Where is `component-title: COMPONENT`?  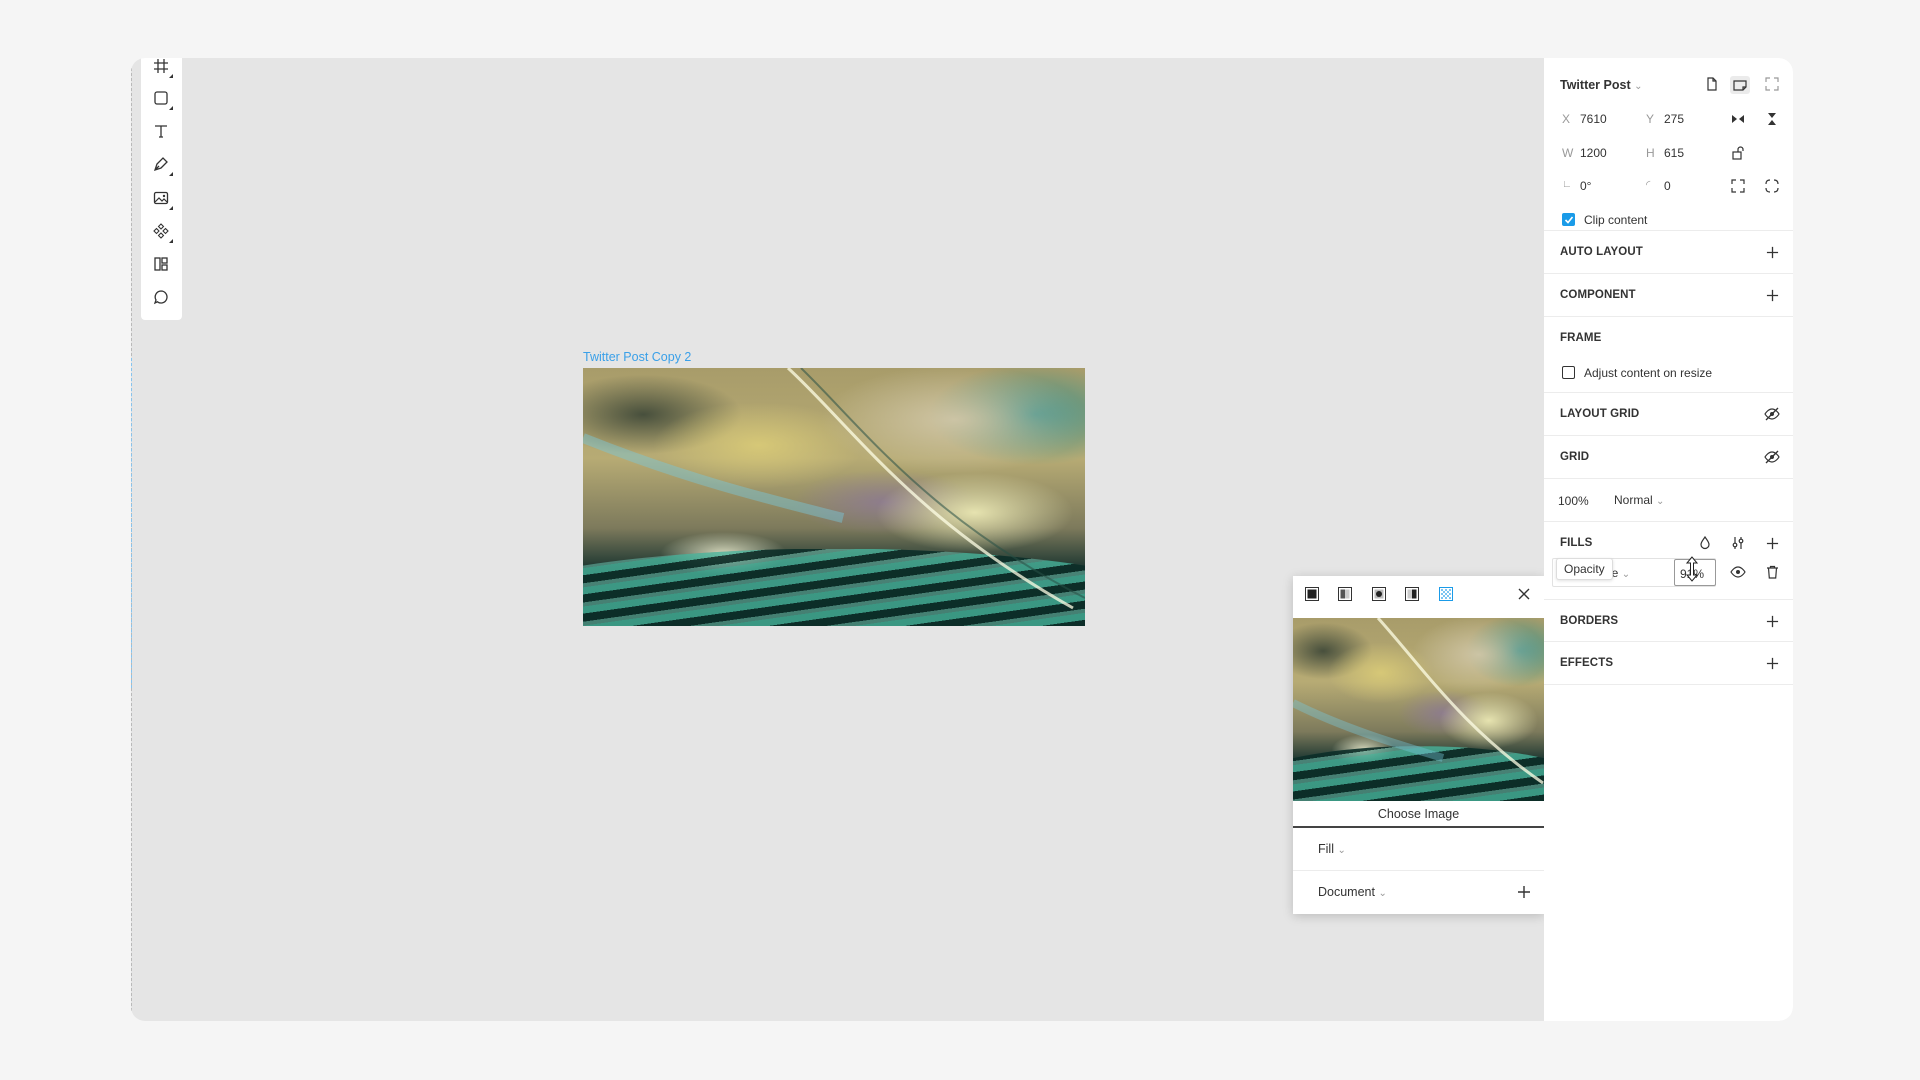
component-title: COMPONENT is located at coordinates (1598, 295).